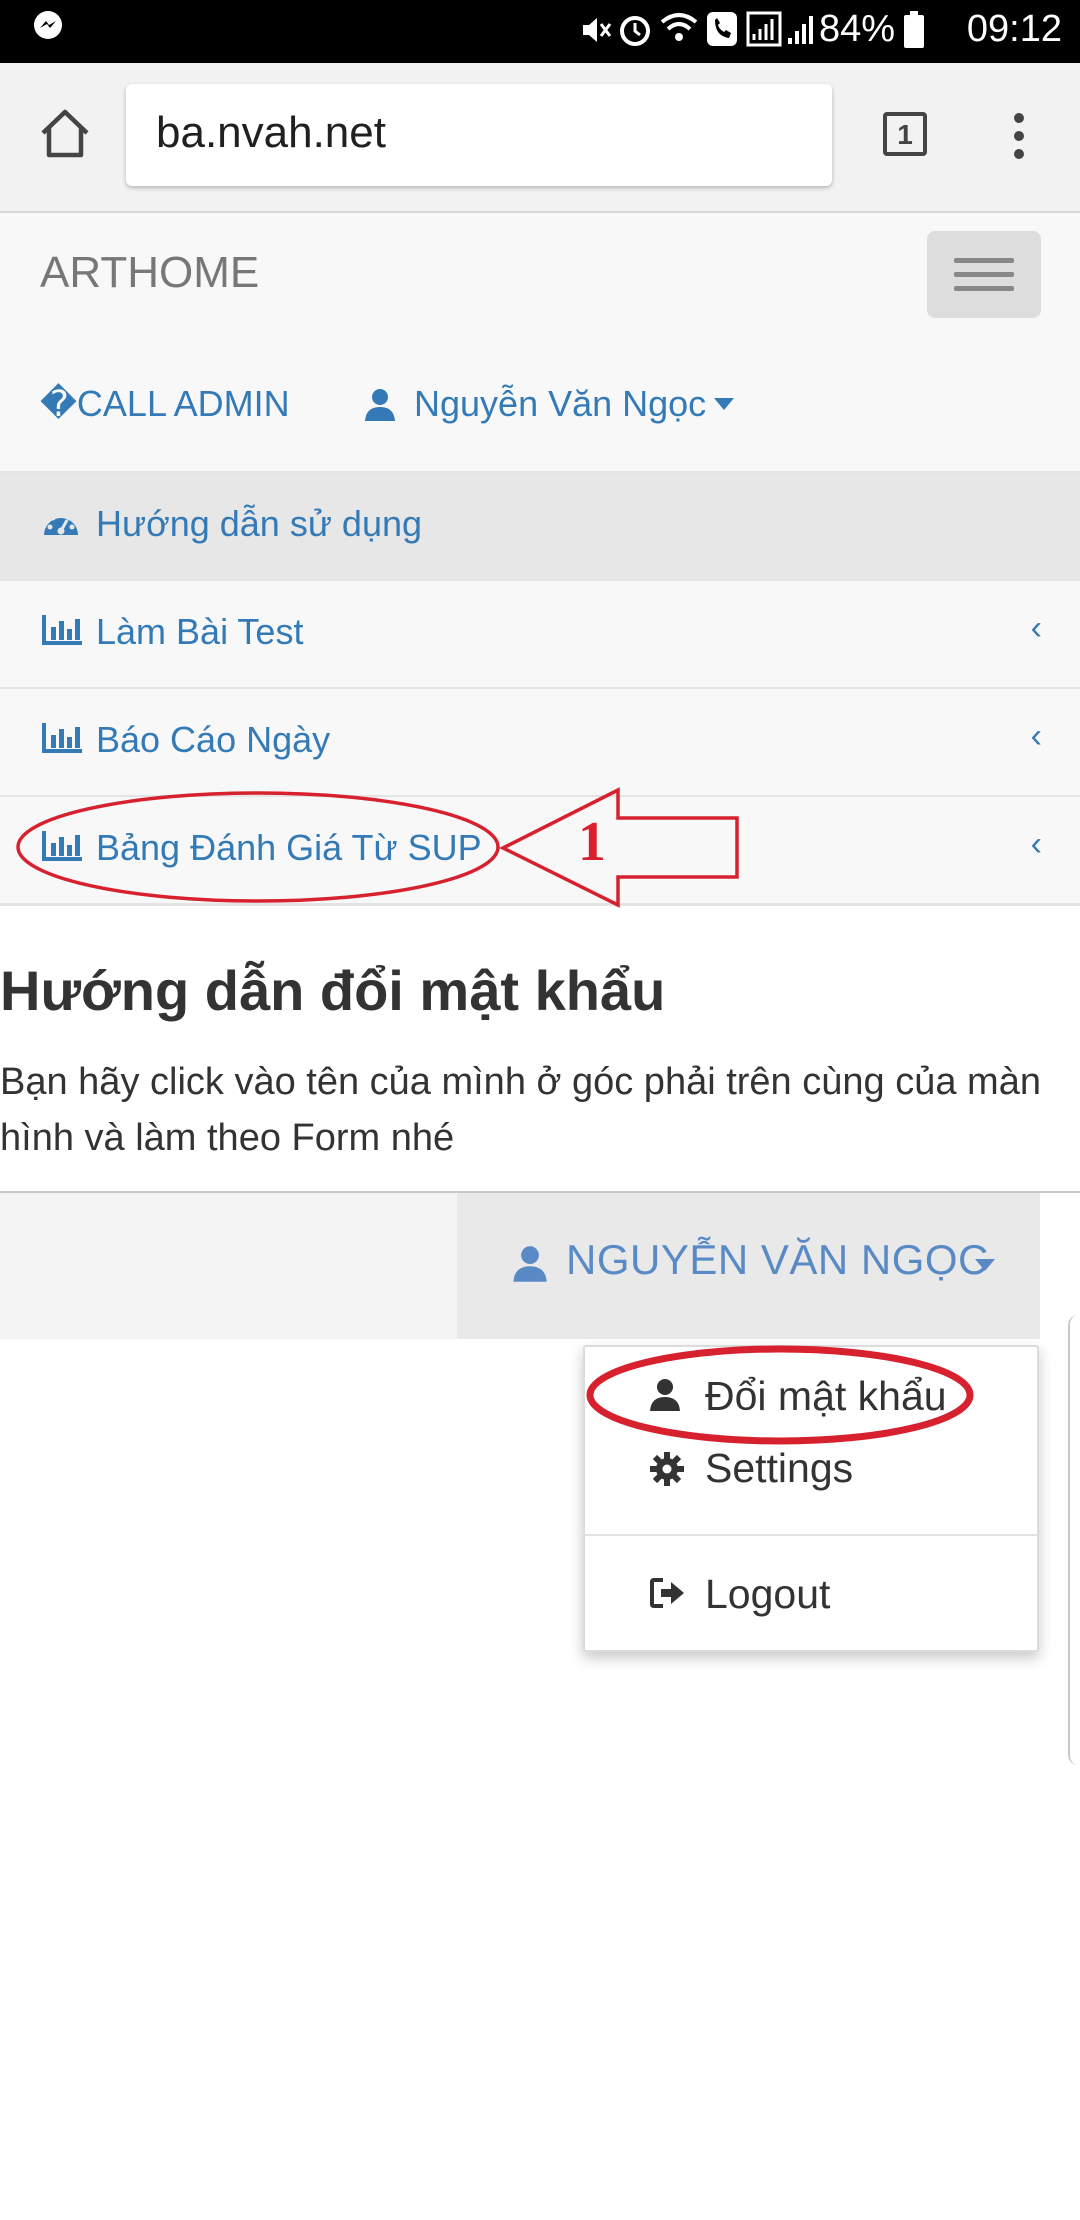  What do you see at coordinates (635, 31) in the screenshot?
I see `alarm-icon` at bounding box center [635, 31].